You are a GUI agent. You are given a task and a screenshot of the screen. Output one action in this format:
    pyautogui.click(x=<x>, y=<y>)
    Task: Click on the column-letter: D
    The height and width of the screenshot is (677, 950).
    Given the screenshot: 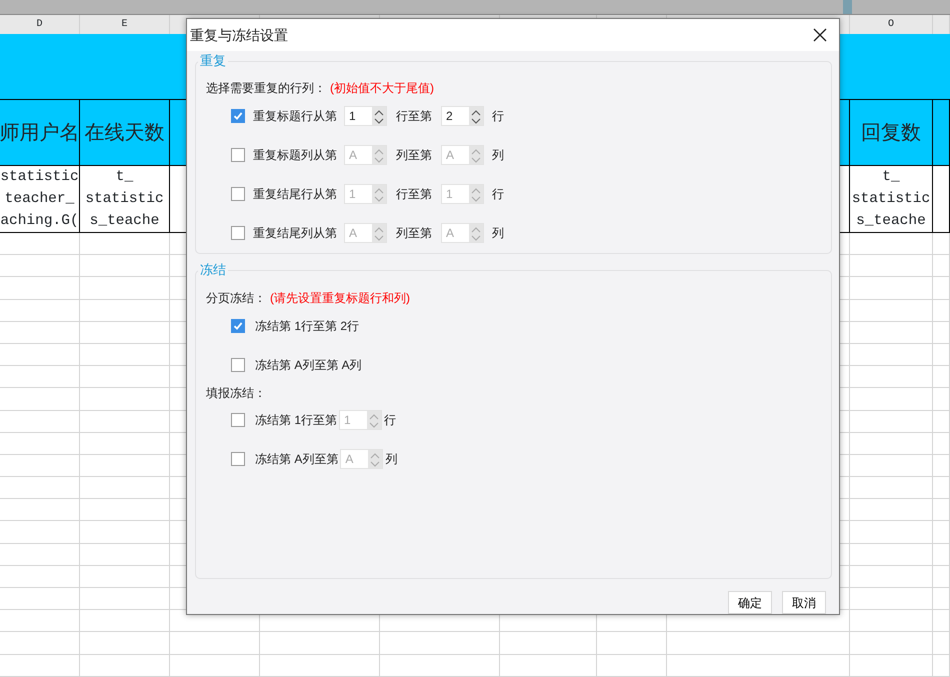 What is the action you would take?
    pyautogui.click(x=40, y=24)
    